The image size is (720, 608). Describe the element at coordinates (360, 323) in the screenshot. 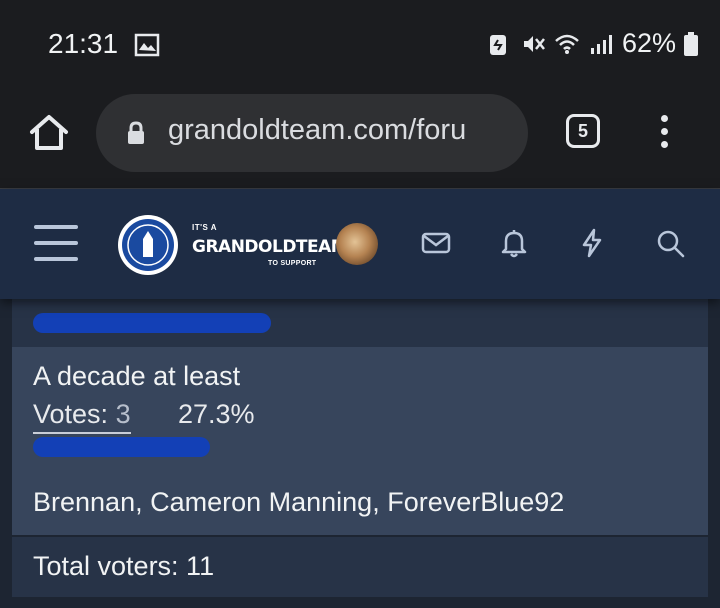

I see `poll-choice-previous` at that location.